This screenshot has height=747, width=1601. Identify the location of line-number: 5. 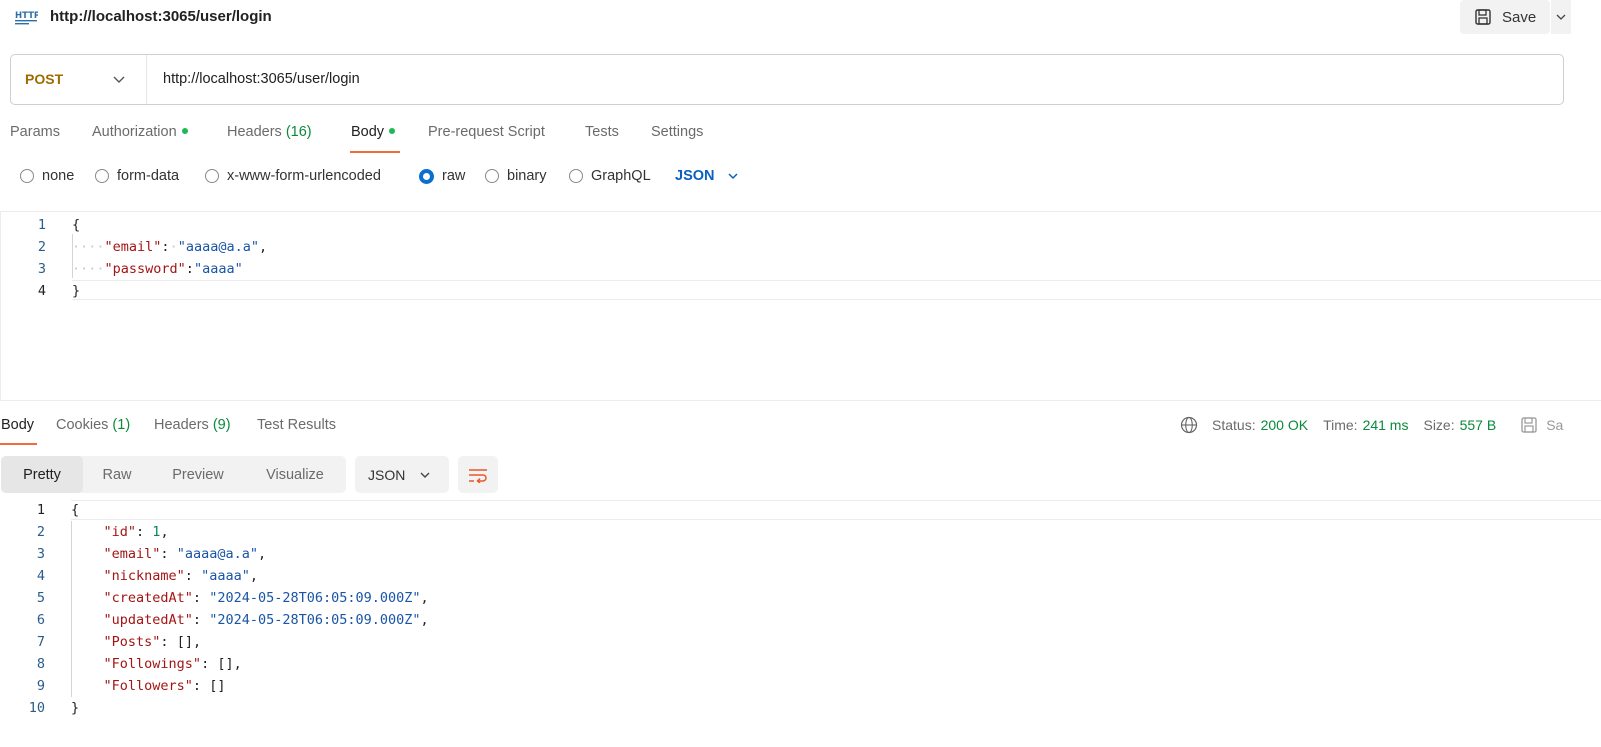
(40, 598).